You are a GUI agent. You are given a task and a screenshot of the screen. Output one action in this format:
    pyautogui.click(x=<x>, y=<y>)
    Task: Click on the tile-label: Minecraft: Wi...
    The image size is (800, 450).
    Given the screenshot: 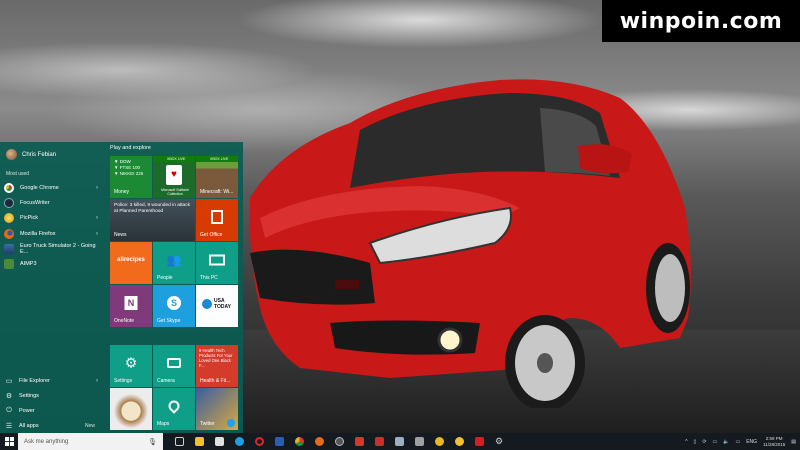 What is the action you would take?
    pyautogui.click(x=217, y=192)
    